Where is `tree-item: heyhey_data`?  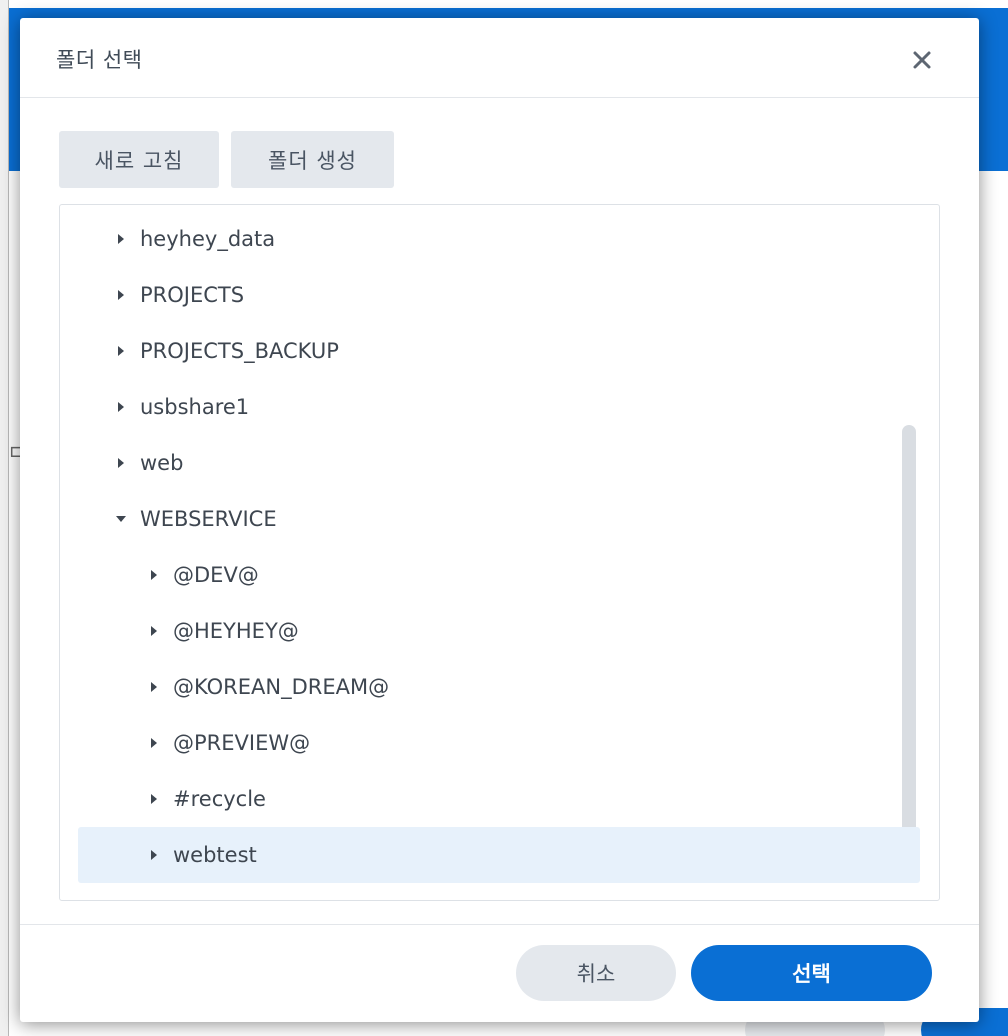 tree-item: heyhey_data is located at coordinates (499, 239).